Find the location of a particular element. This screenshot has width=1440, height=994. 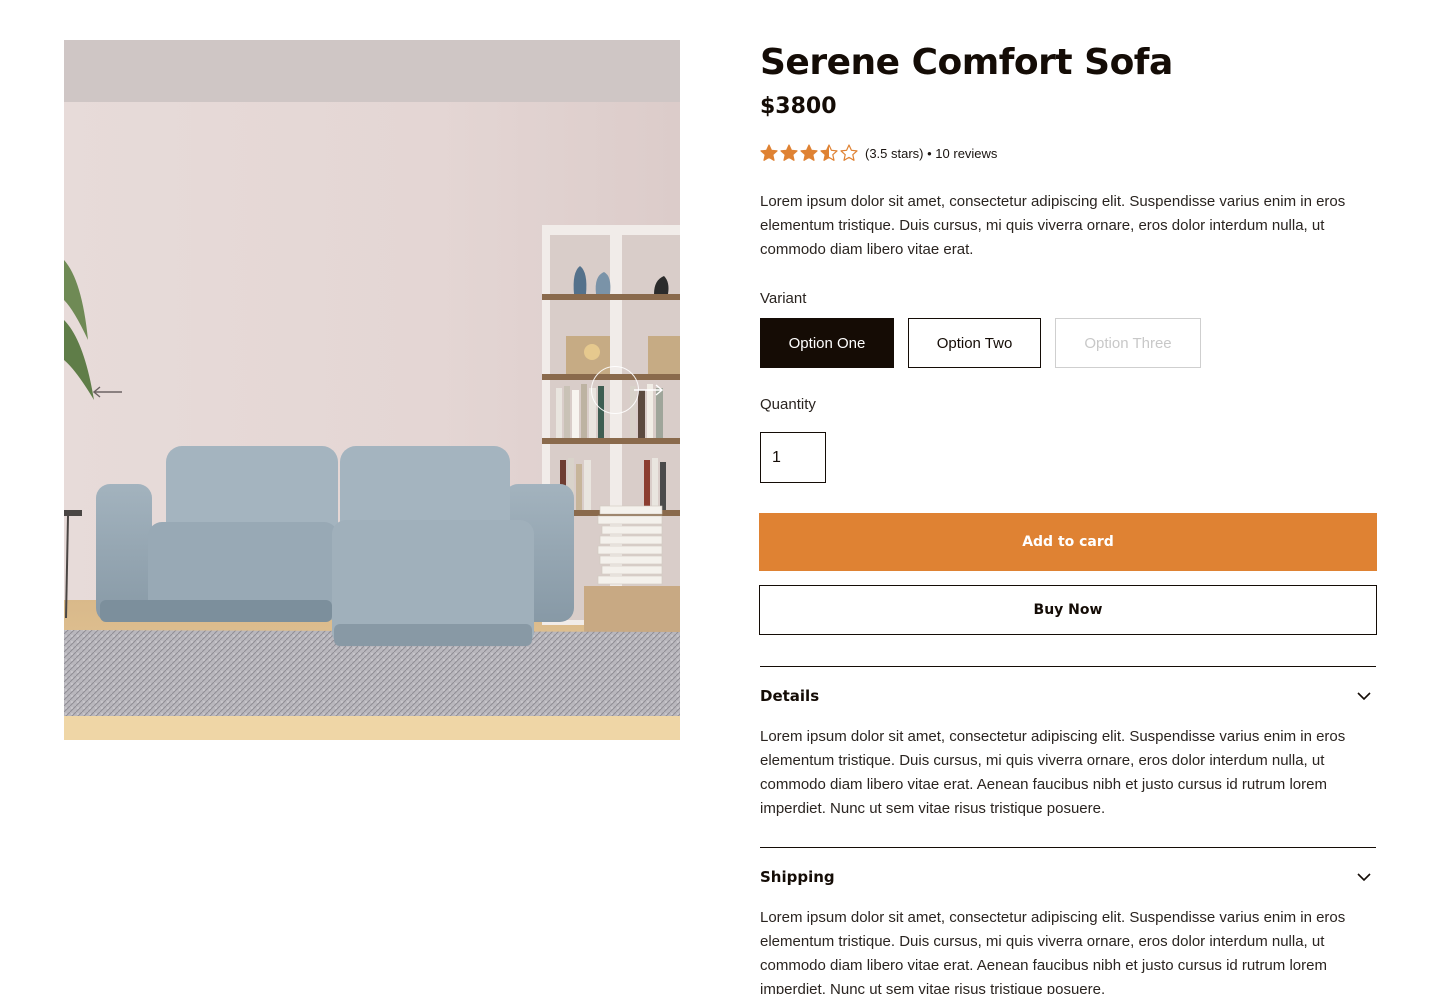

arrow-left-icon is located at coordinates (107, 392).